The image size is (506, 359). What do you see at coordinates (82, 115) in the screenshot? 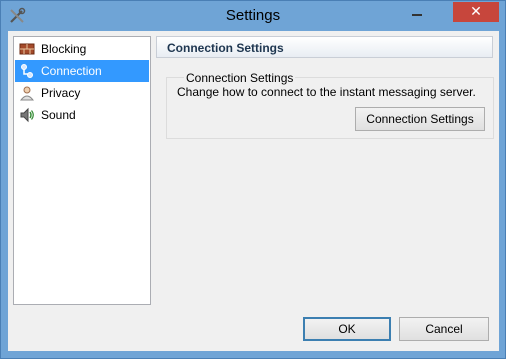
I see `nav-item-sound: Sound` at bounding box center [82, 115].